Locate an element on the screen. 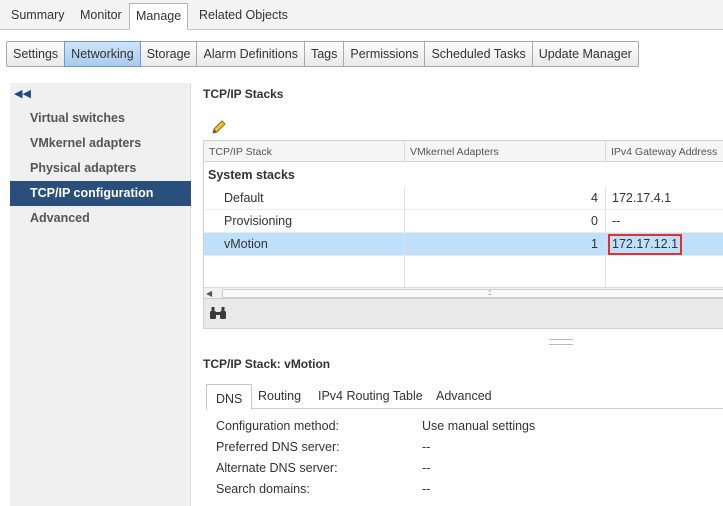 Image resolution: width=723 pixels, height=506 pixels. table-row: Default 4 172.17.4.1 is located at coordinates (463, 198).